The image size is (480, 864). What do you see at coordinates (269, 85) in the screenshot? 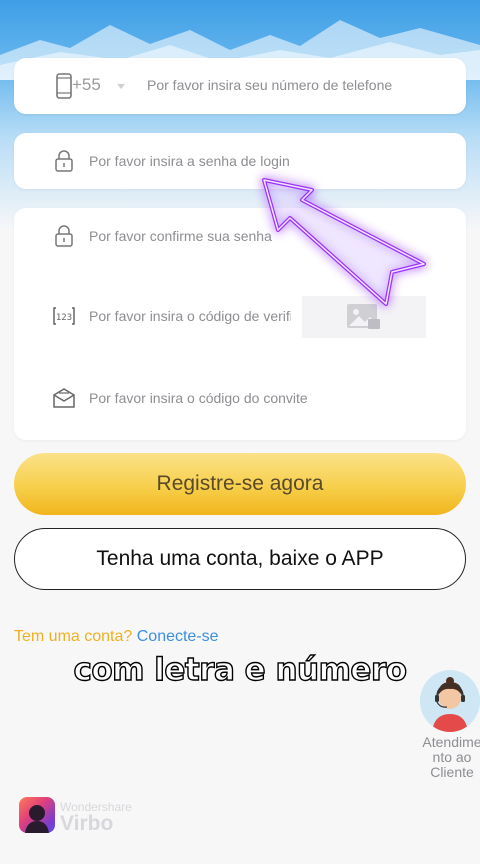
I see `phone-input: Por favor insira seu número de telefone` at bounding box center [269, 85].